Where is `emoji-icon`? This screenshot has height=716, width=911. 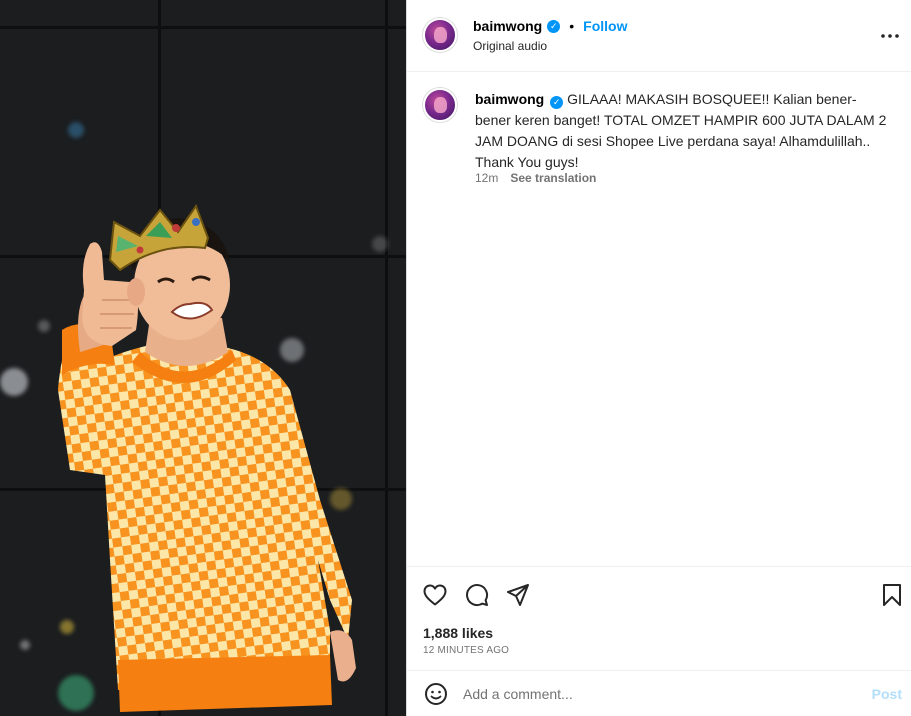
emoji-icon is located at coordinates (436, 694).